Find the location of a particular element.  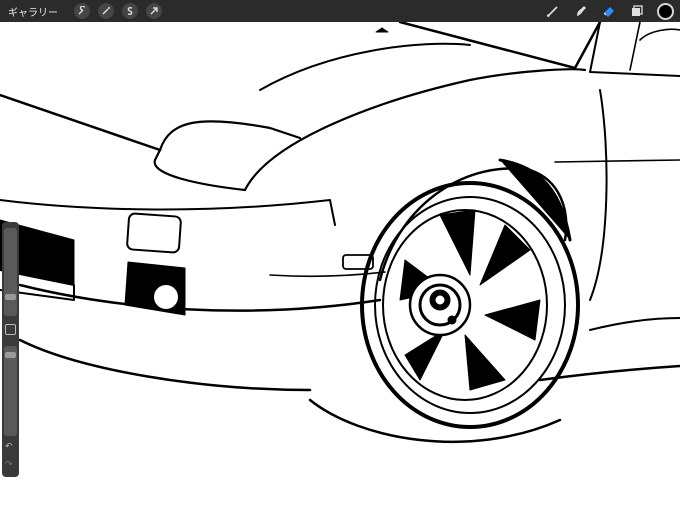

gallery-button: ギャラリー is located at coordinates (33, 11).